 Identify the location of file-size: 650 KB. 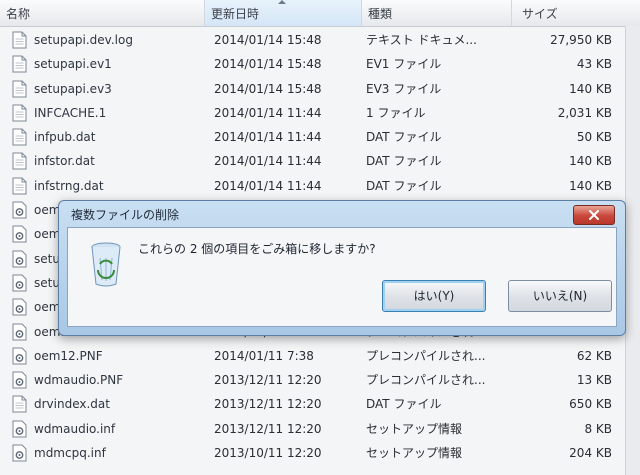
(590, 404).